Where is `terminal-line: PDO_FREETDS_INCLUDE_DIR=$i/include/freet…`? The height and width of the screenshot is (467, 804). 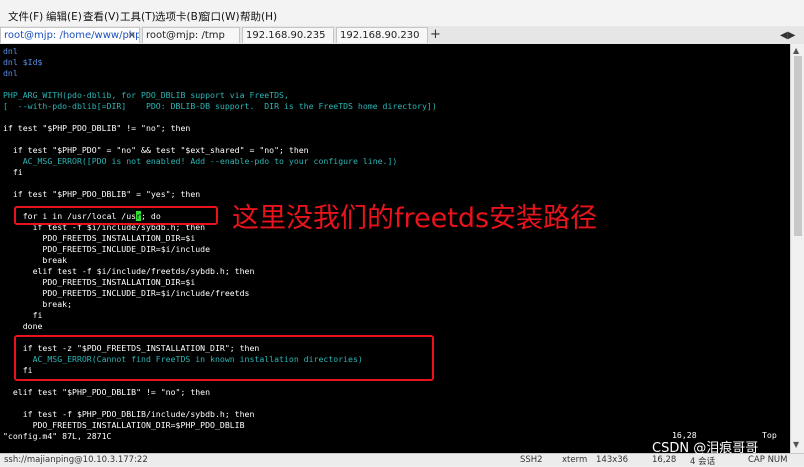
terminal-line: PDO_FREETDS_INCLUDE_DIR=$i/include/freet… is located at coordinates (126, 293).